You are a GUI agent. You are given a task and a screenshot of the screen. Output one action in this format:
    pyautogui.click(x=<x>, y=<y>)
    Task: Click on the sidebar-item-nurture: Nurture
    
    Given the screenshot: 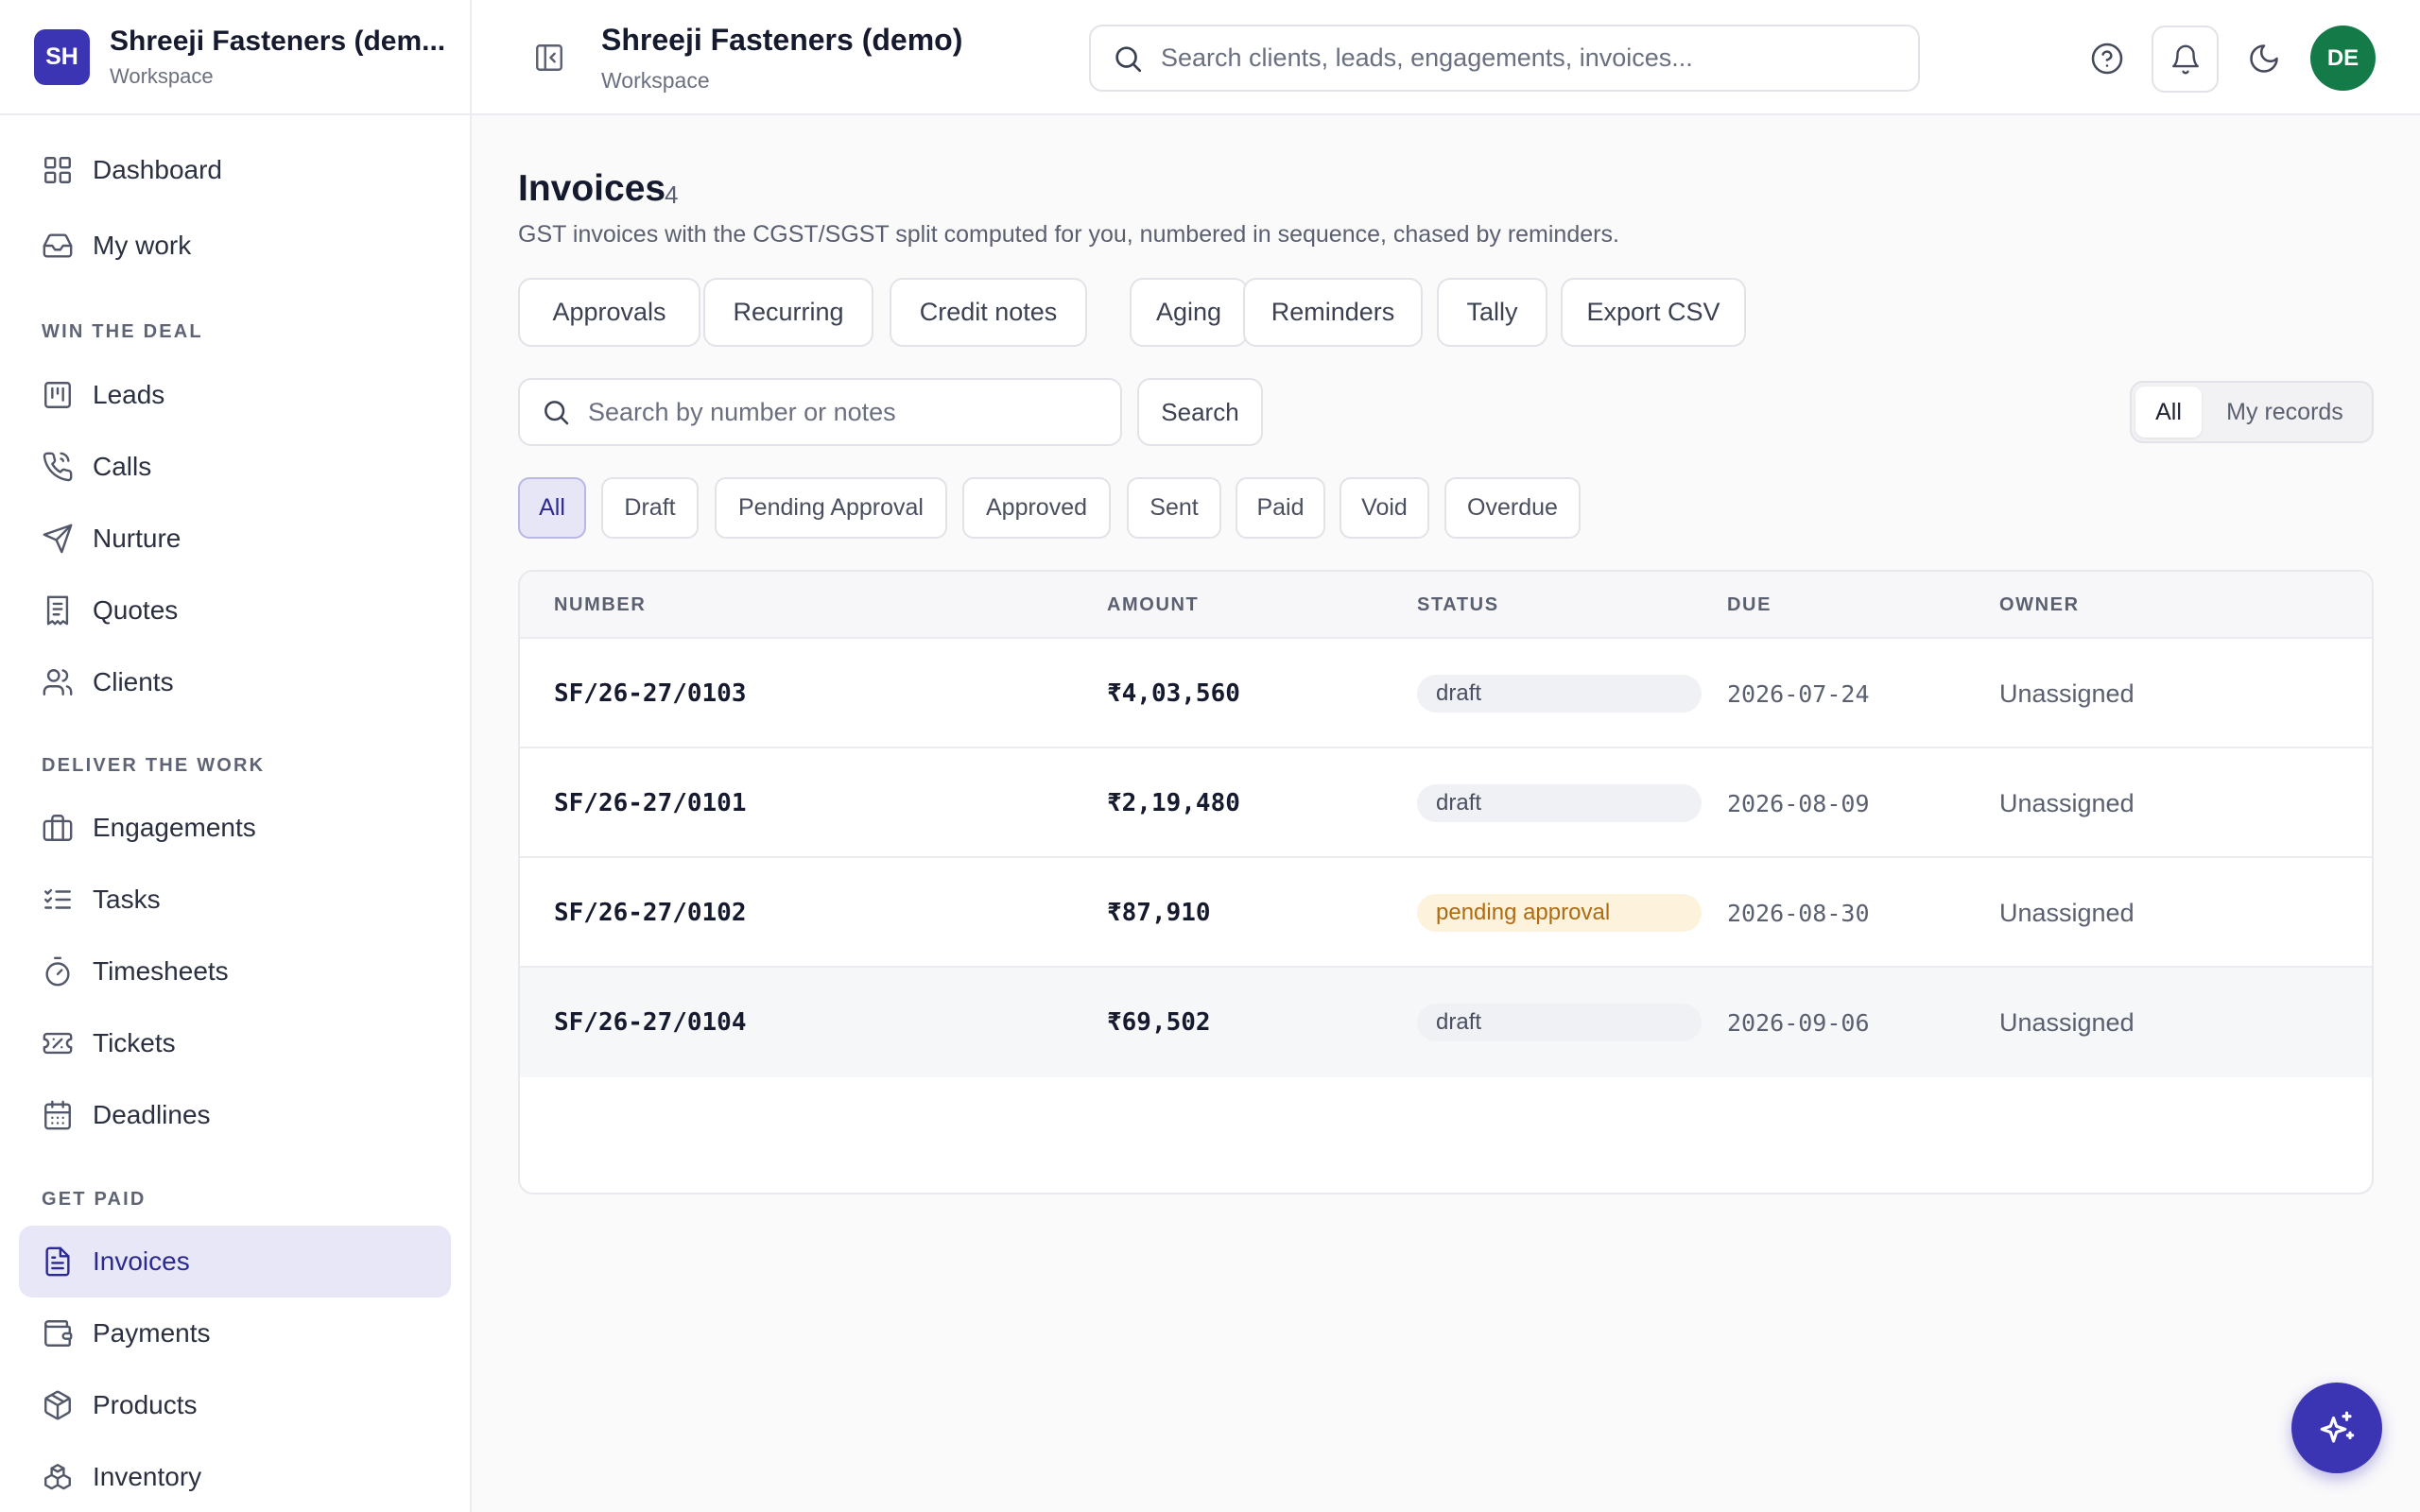 What is the action you would take?
    pyautogui.click(x=235, y=539)
    